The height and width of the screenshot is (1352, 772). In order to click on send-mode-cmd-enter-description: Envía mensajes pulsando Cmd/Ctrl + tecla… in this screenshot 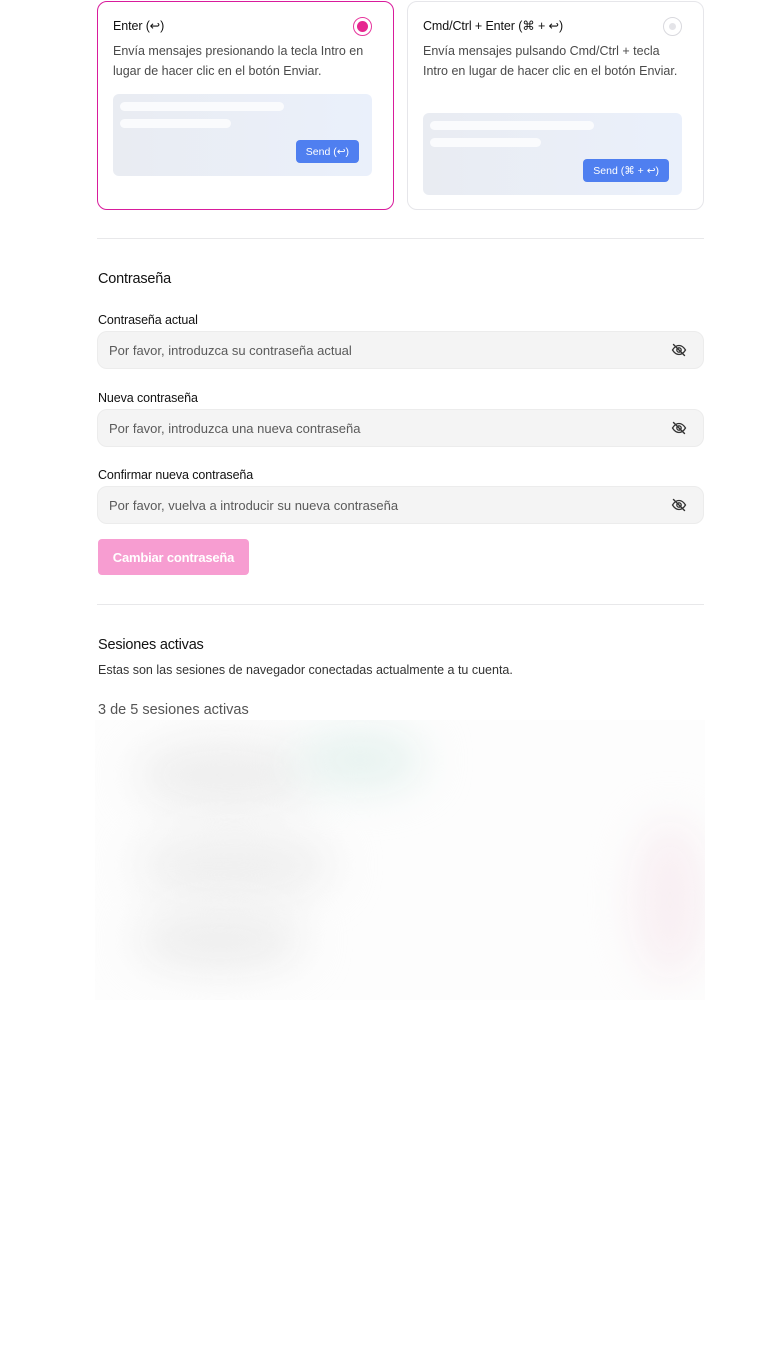, I will do `click(550, 61)`.